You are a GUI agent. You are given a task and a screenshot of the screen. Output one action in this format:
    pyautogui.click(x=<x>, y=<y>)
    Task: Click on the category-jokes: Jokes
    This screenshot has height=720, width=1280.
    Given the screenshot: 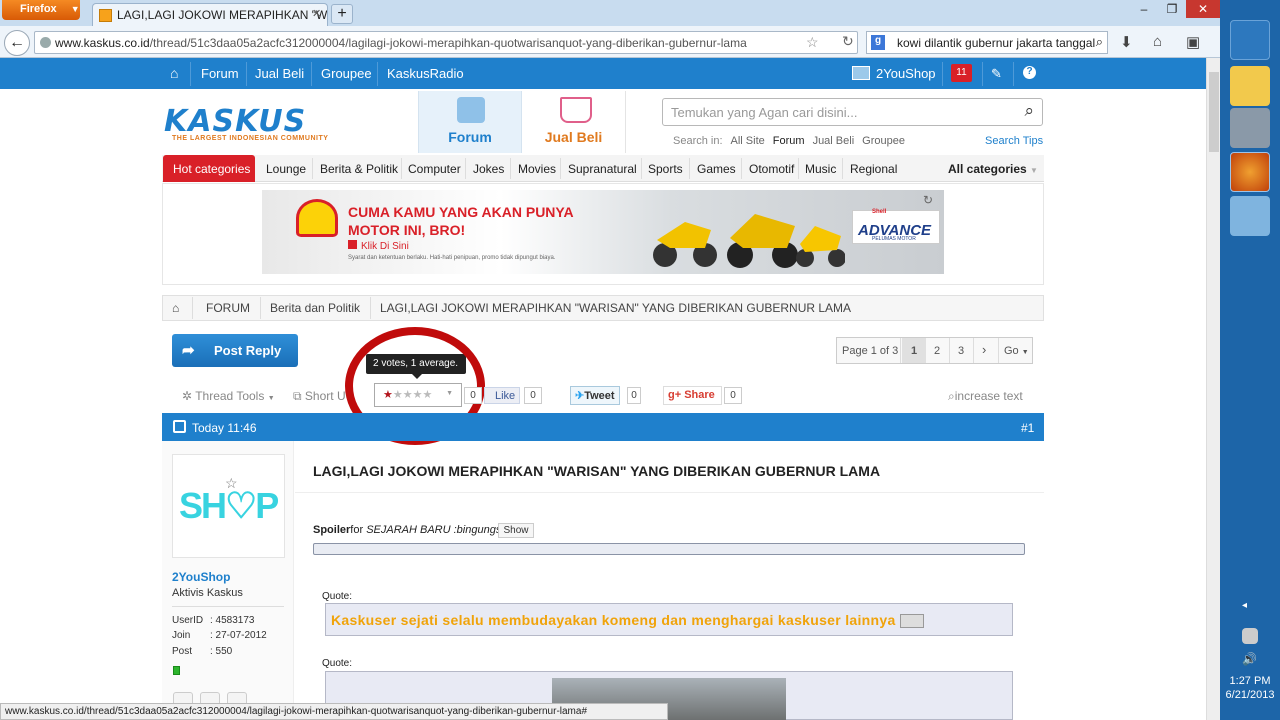 What is the action you would take?
    pyautogui.click(x=488, y=169)
    